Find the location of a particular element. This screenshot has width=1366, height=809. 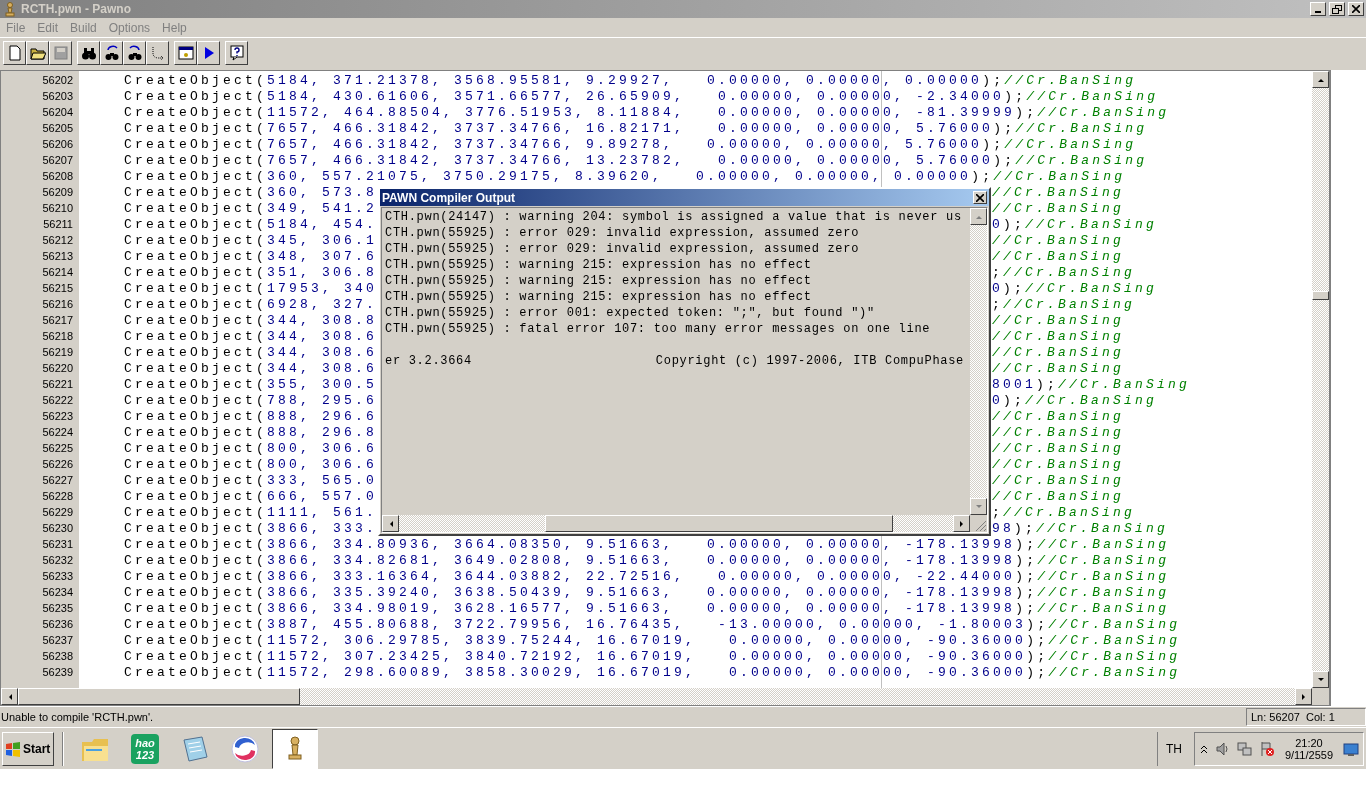

close-icon is located at coordinates (980, 197).